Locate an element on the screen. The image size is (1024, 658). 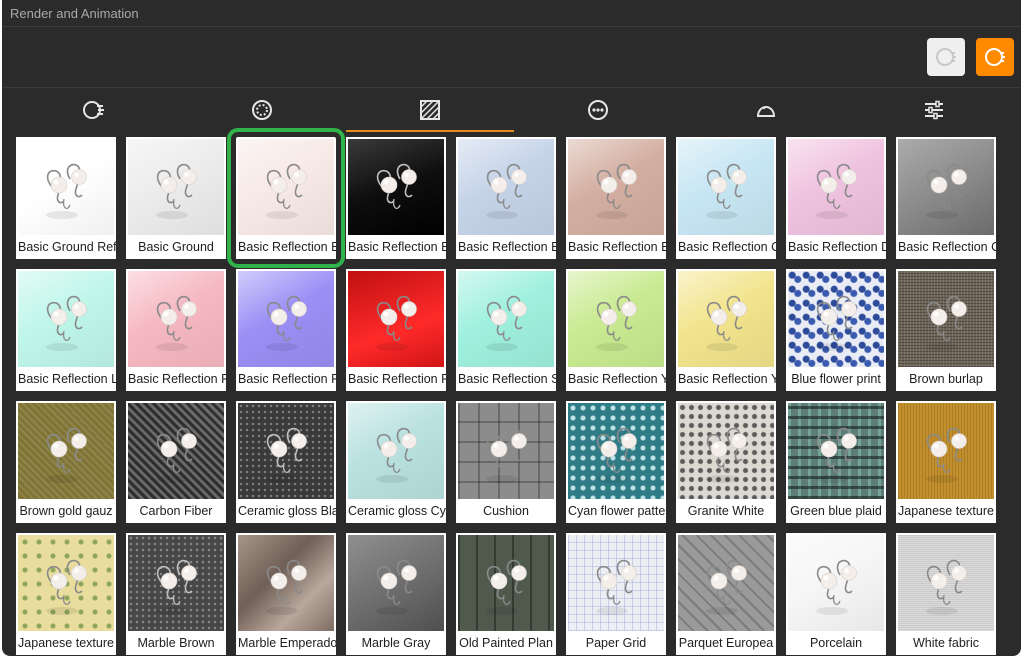
background-label: Carbon Fiber is located at coordinates (176, 511).